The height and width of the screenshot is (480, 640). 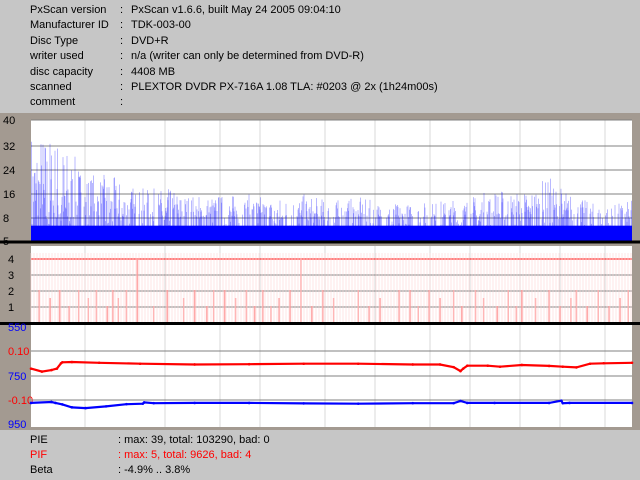 What do you see at coordinates (68, 10) in the screenshot?
I see `info-label: PxScan version` at bounding box center [68, 10].